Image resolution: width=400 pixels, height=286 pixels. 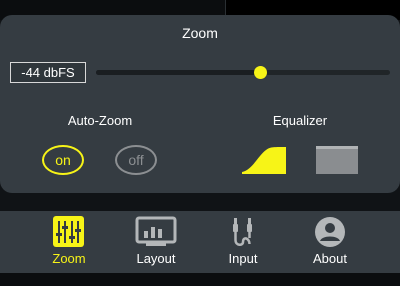 I want to click on tab-zoom: Zoom, so click(x=69, y=242).